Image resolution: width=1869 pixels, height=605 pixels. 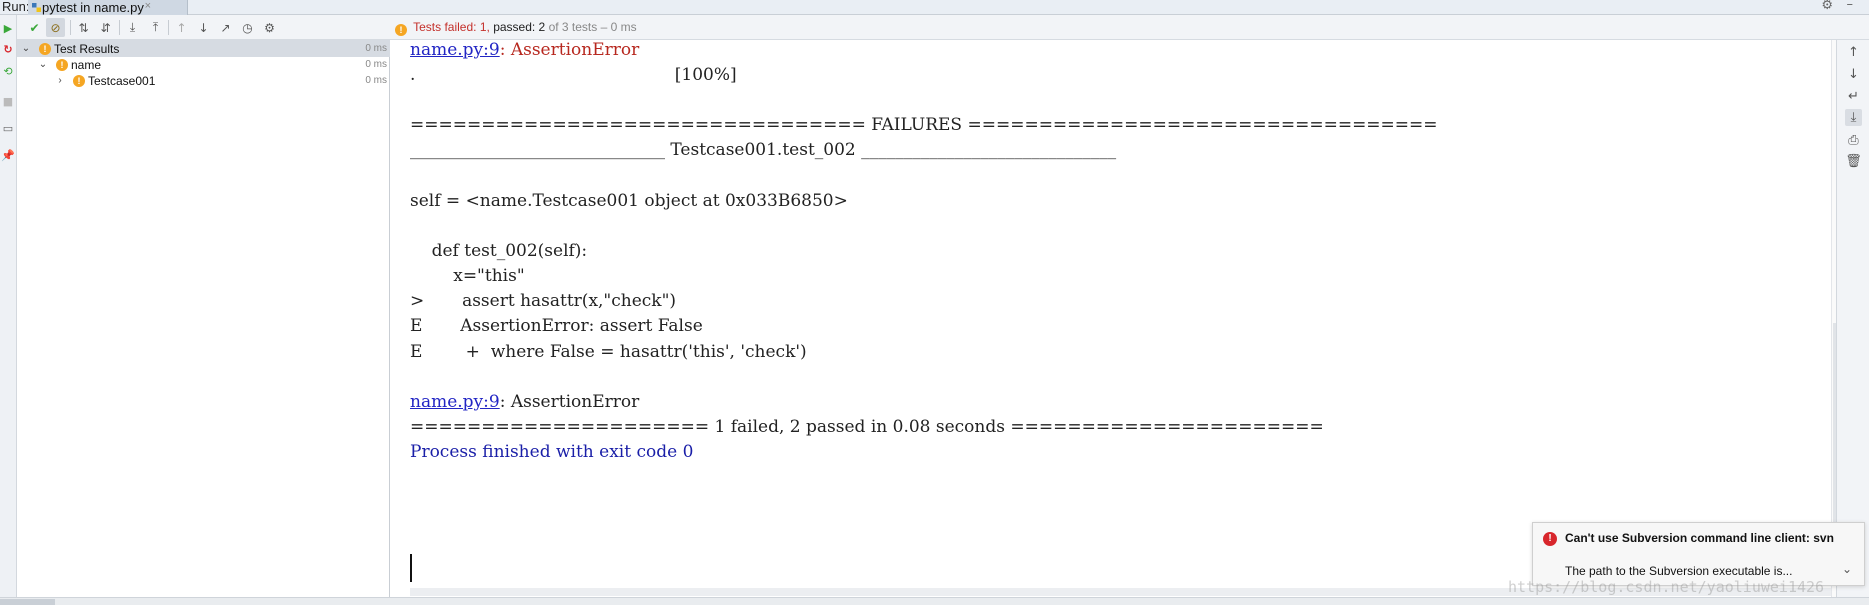 What do you see at coordinates (55, 27) in the screenshot?
I see `show-ignored-icon: ⊘` at bounding box center [55, 27].